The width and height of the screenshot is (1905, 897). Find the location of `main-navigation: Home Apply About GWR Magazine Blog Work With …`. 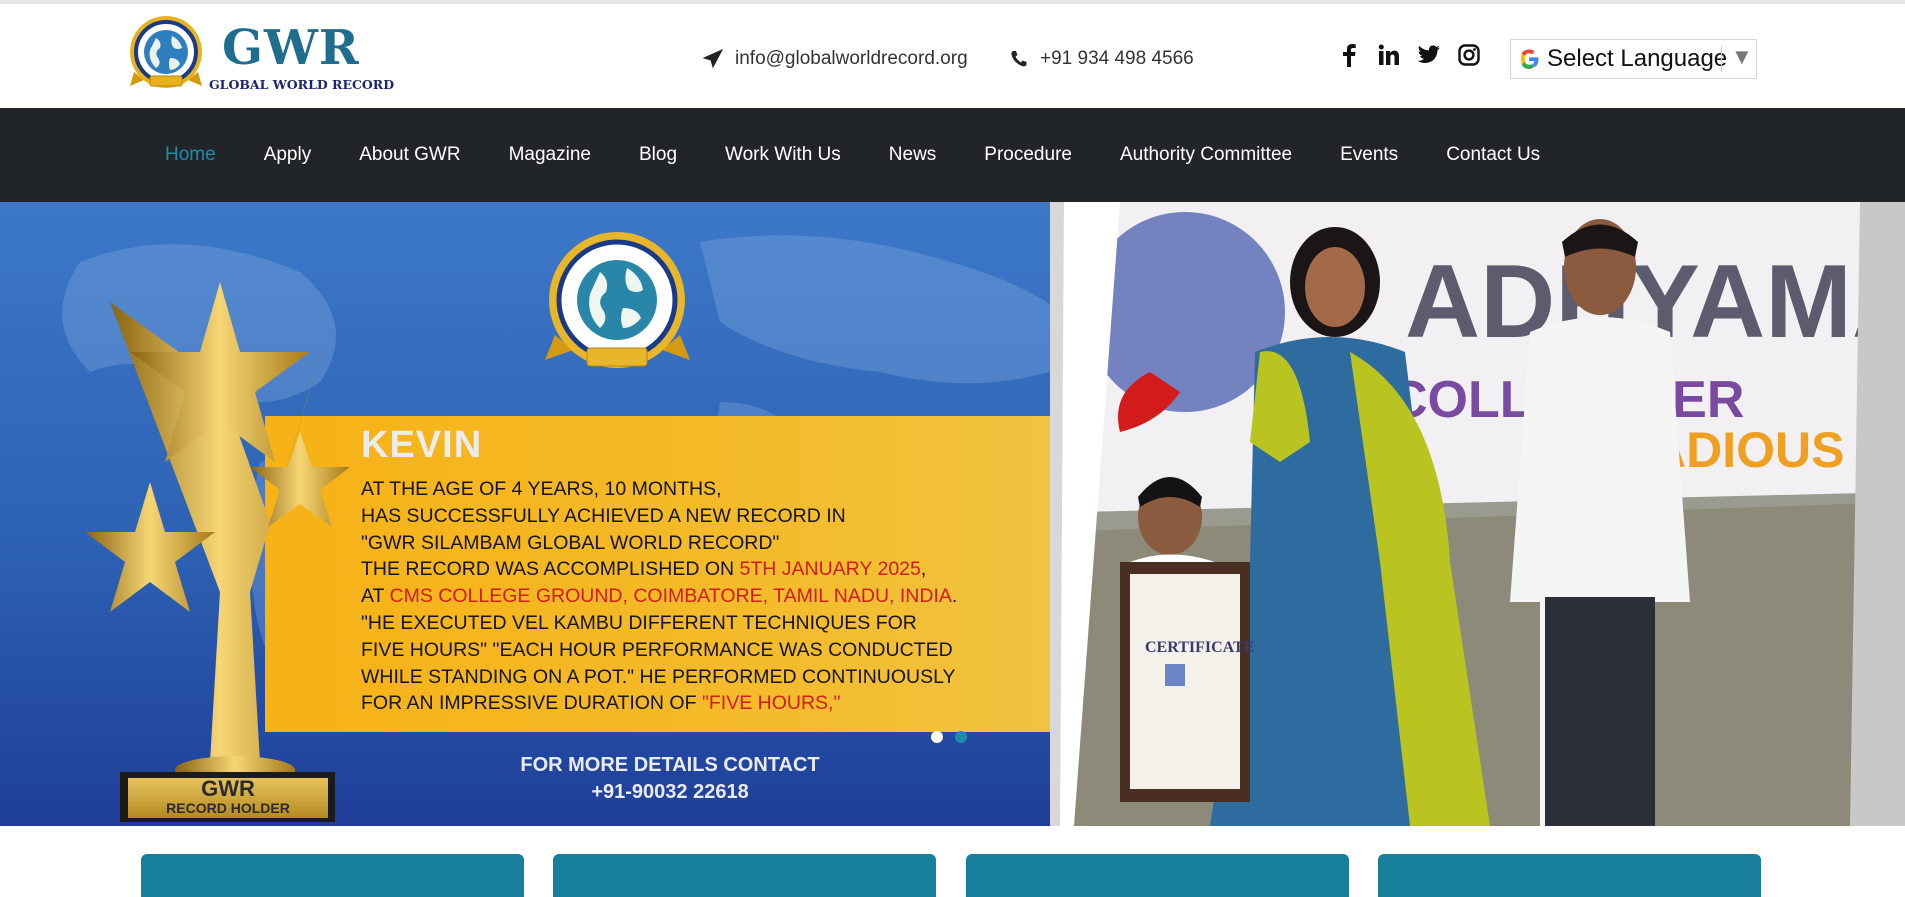

main-navigation: Home Apply About GWR Magazine Blog Work With … is located at coordinates (952, 155).